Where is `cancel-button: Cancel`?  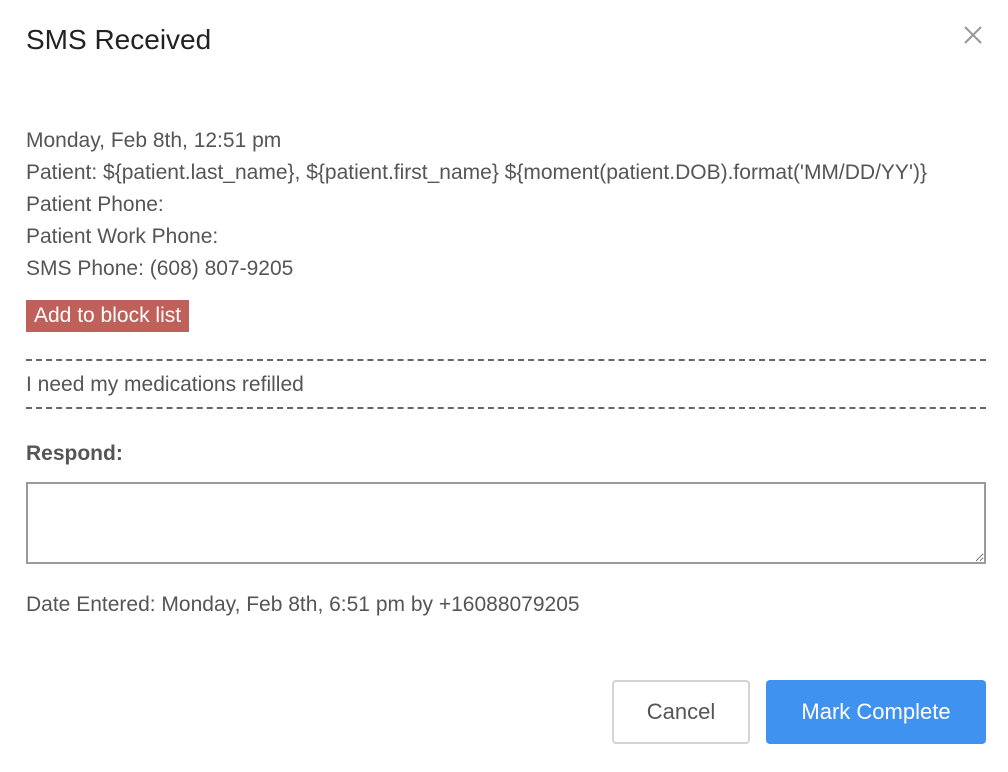
cancel-button: Cancel is located at coordinates (681, 712).